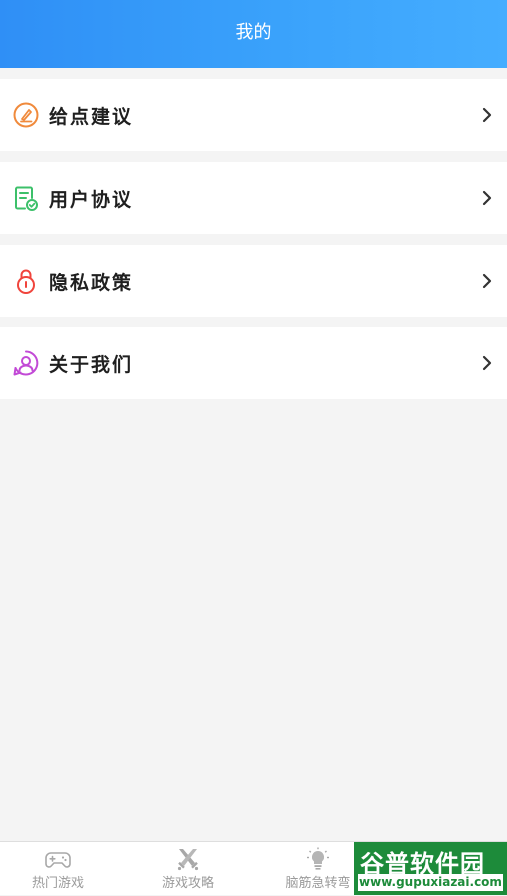  What do you see at coordinates (26, 198) in the screenshot?
I see `document-check-icon` at bounding box center [26, 198].